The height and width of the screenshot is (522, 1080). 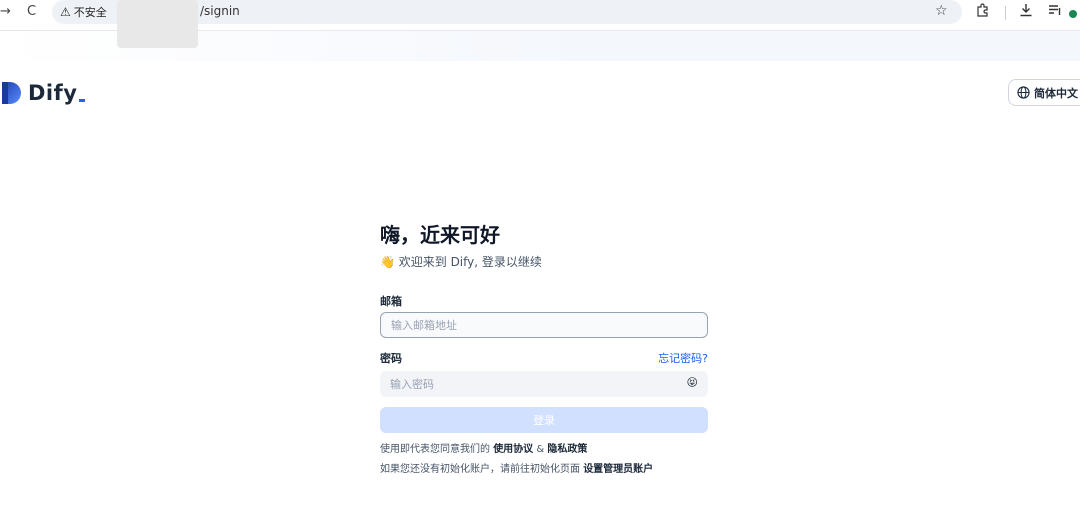 What do you see at coordinates (544, 384) in the screenshot?
I see `password-field` at bounding box center [544, 384].